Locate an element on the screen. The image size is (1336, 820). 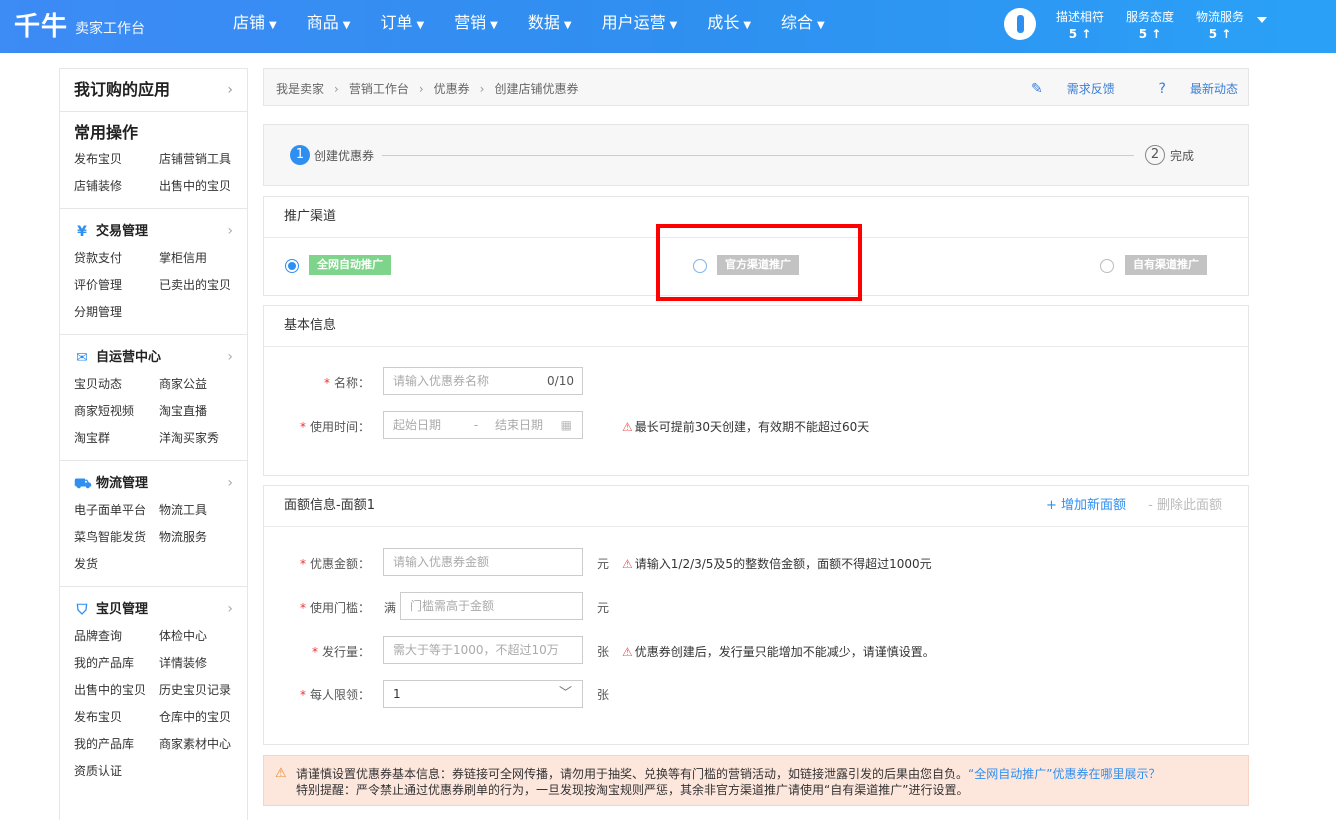
sidebar-link: 洋淘买家秀 is located at coordinates (201, 438).